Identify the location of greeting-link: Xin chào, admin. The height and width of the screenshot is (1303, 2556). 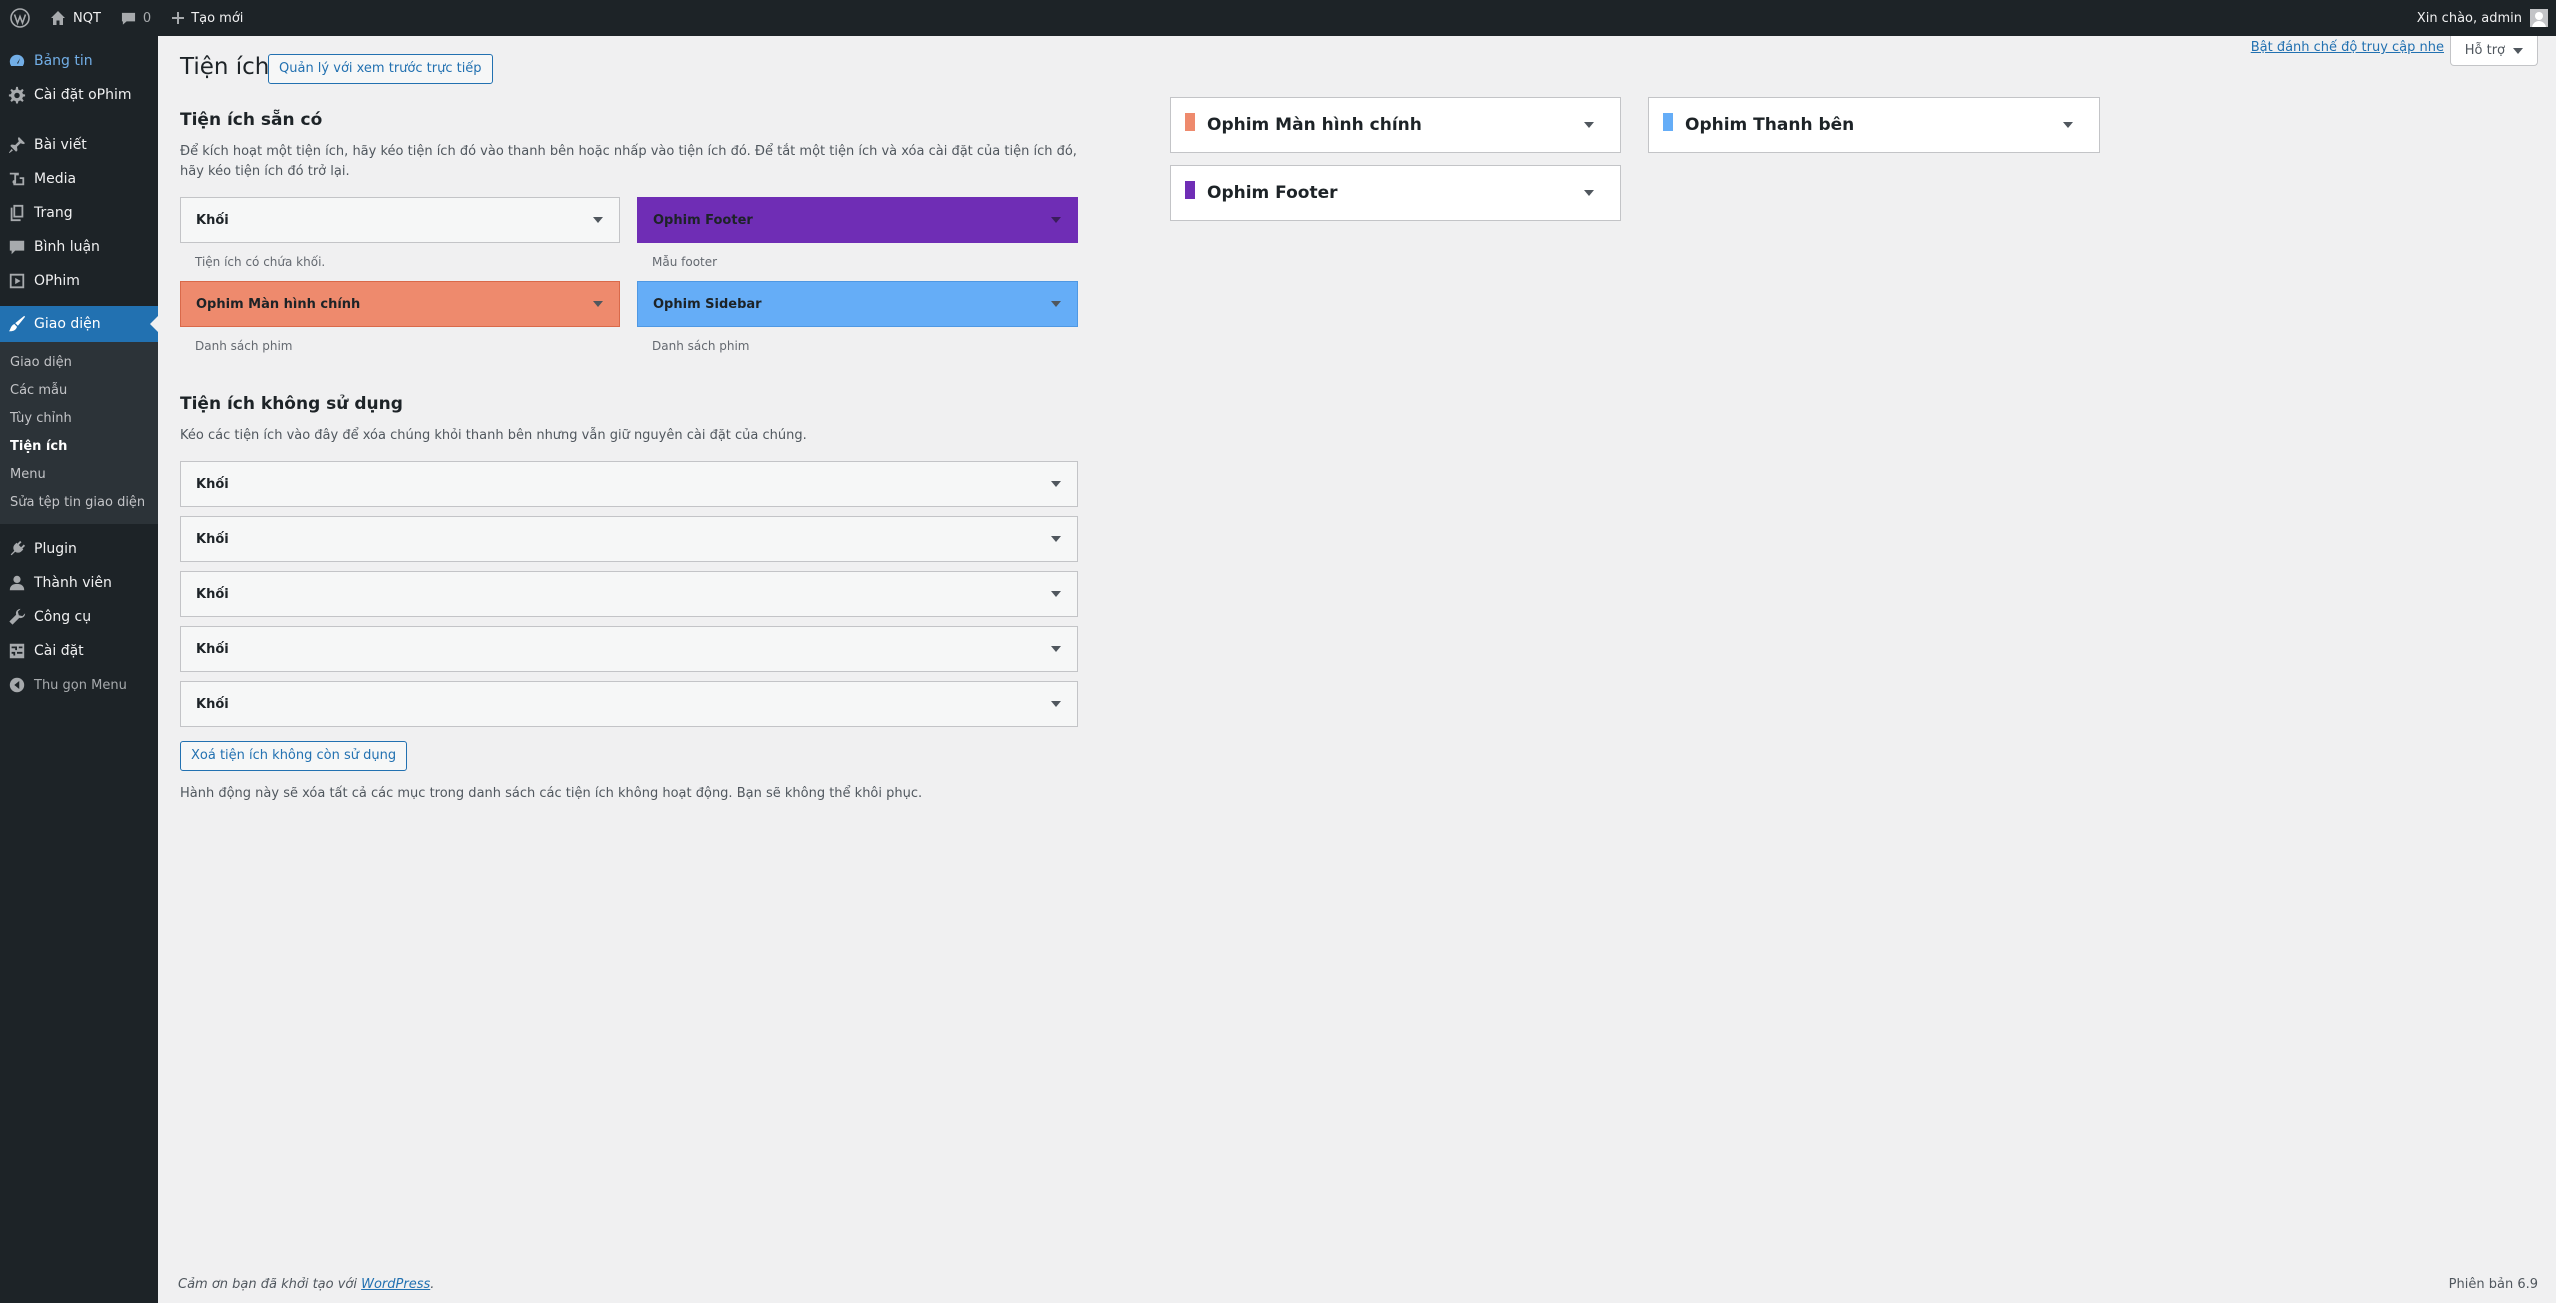
(2469, 18).